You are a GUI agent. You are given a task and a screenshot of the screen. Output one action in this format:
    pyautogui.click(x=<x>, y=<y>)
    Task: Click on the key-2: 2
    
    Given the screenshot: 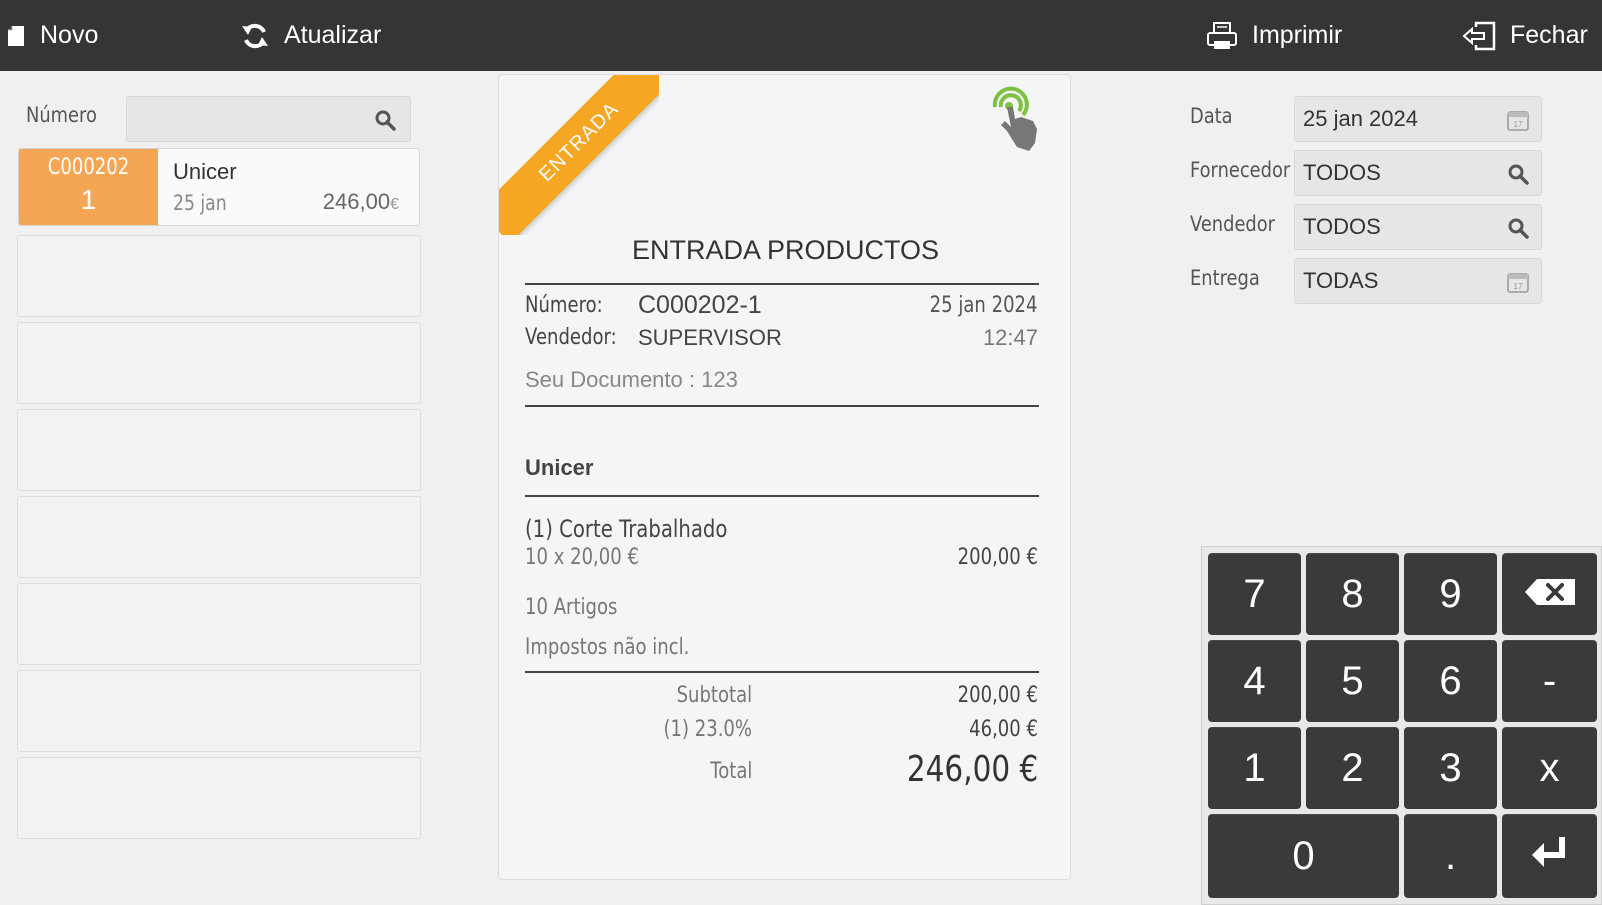 What is the action you would take?
    pyautogui.click(x=1352, y=768)
    